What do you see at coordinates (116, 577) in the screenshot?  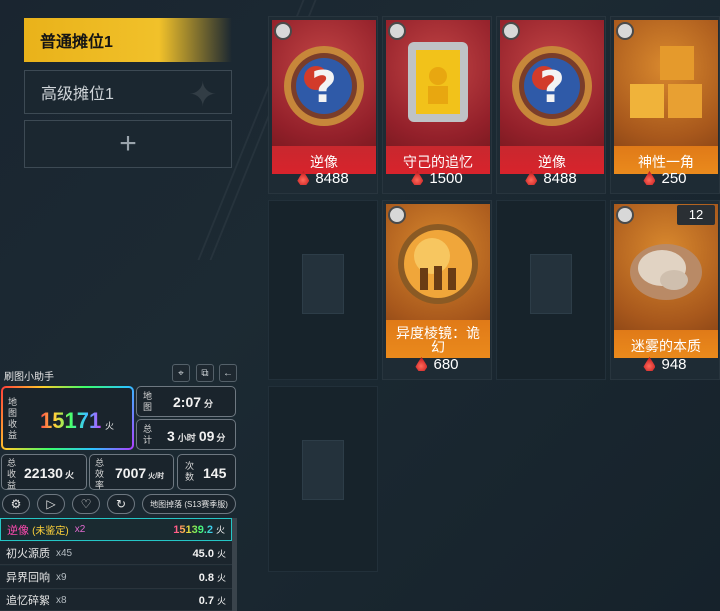 I see `drop-row: 异界回响 x9 0.8 火` at bounding box center [116, 577].